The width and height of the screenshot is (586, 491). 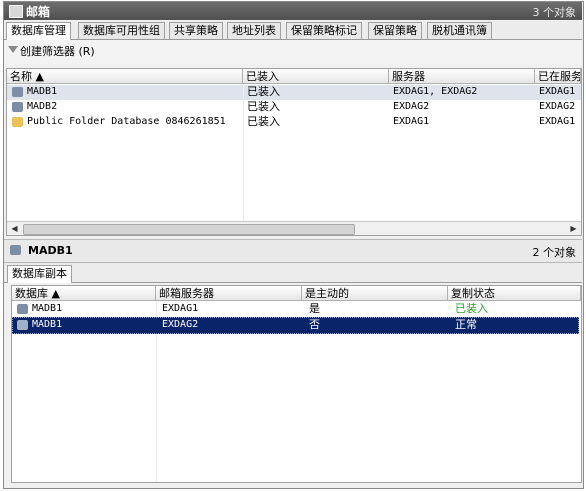 I want to click on window-title: 邮箱, so click(x=38, y=12).